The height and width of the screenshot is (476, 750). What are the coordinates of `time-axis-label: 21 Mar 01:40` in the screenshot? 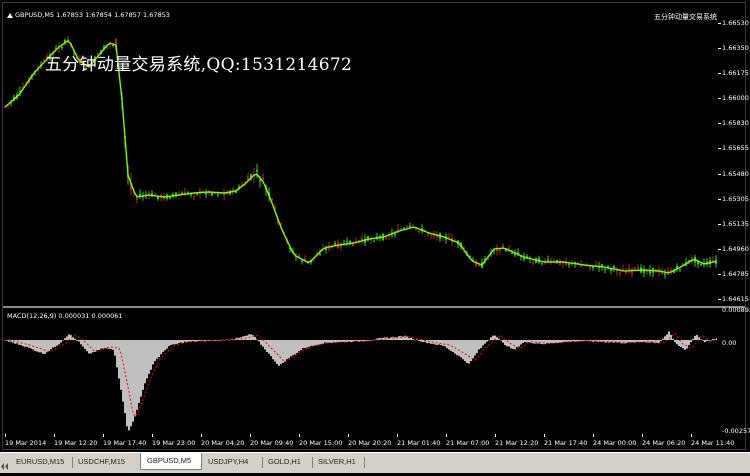 It's located at (419, 443).